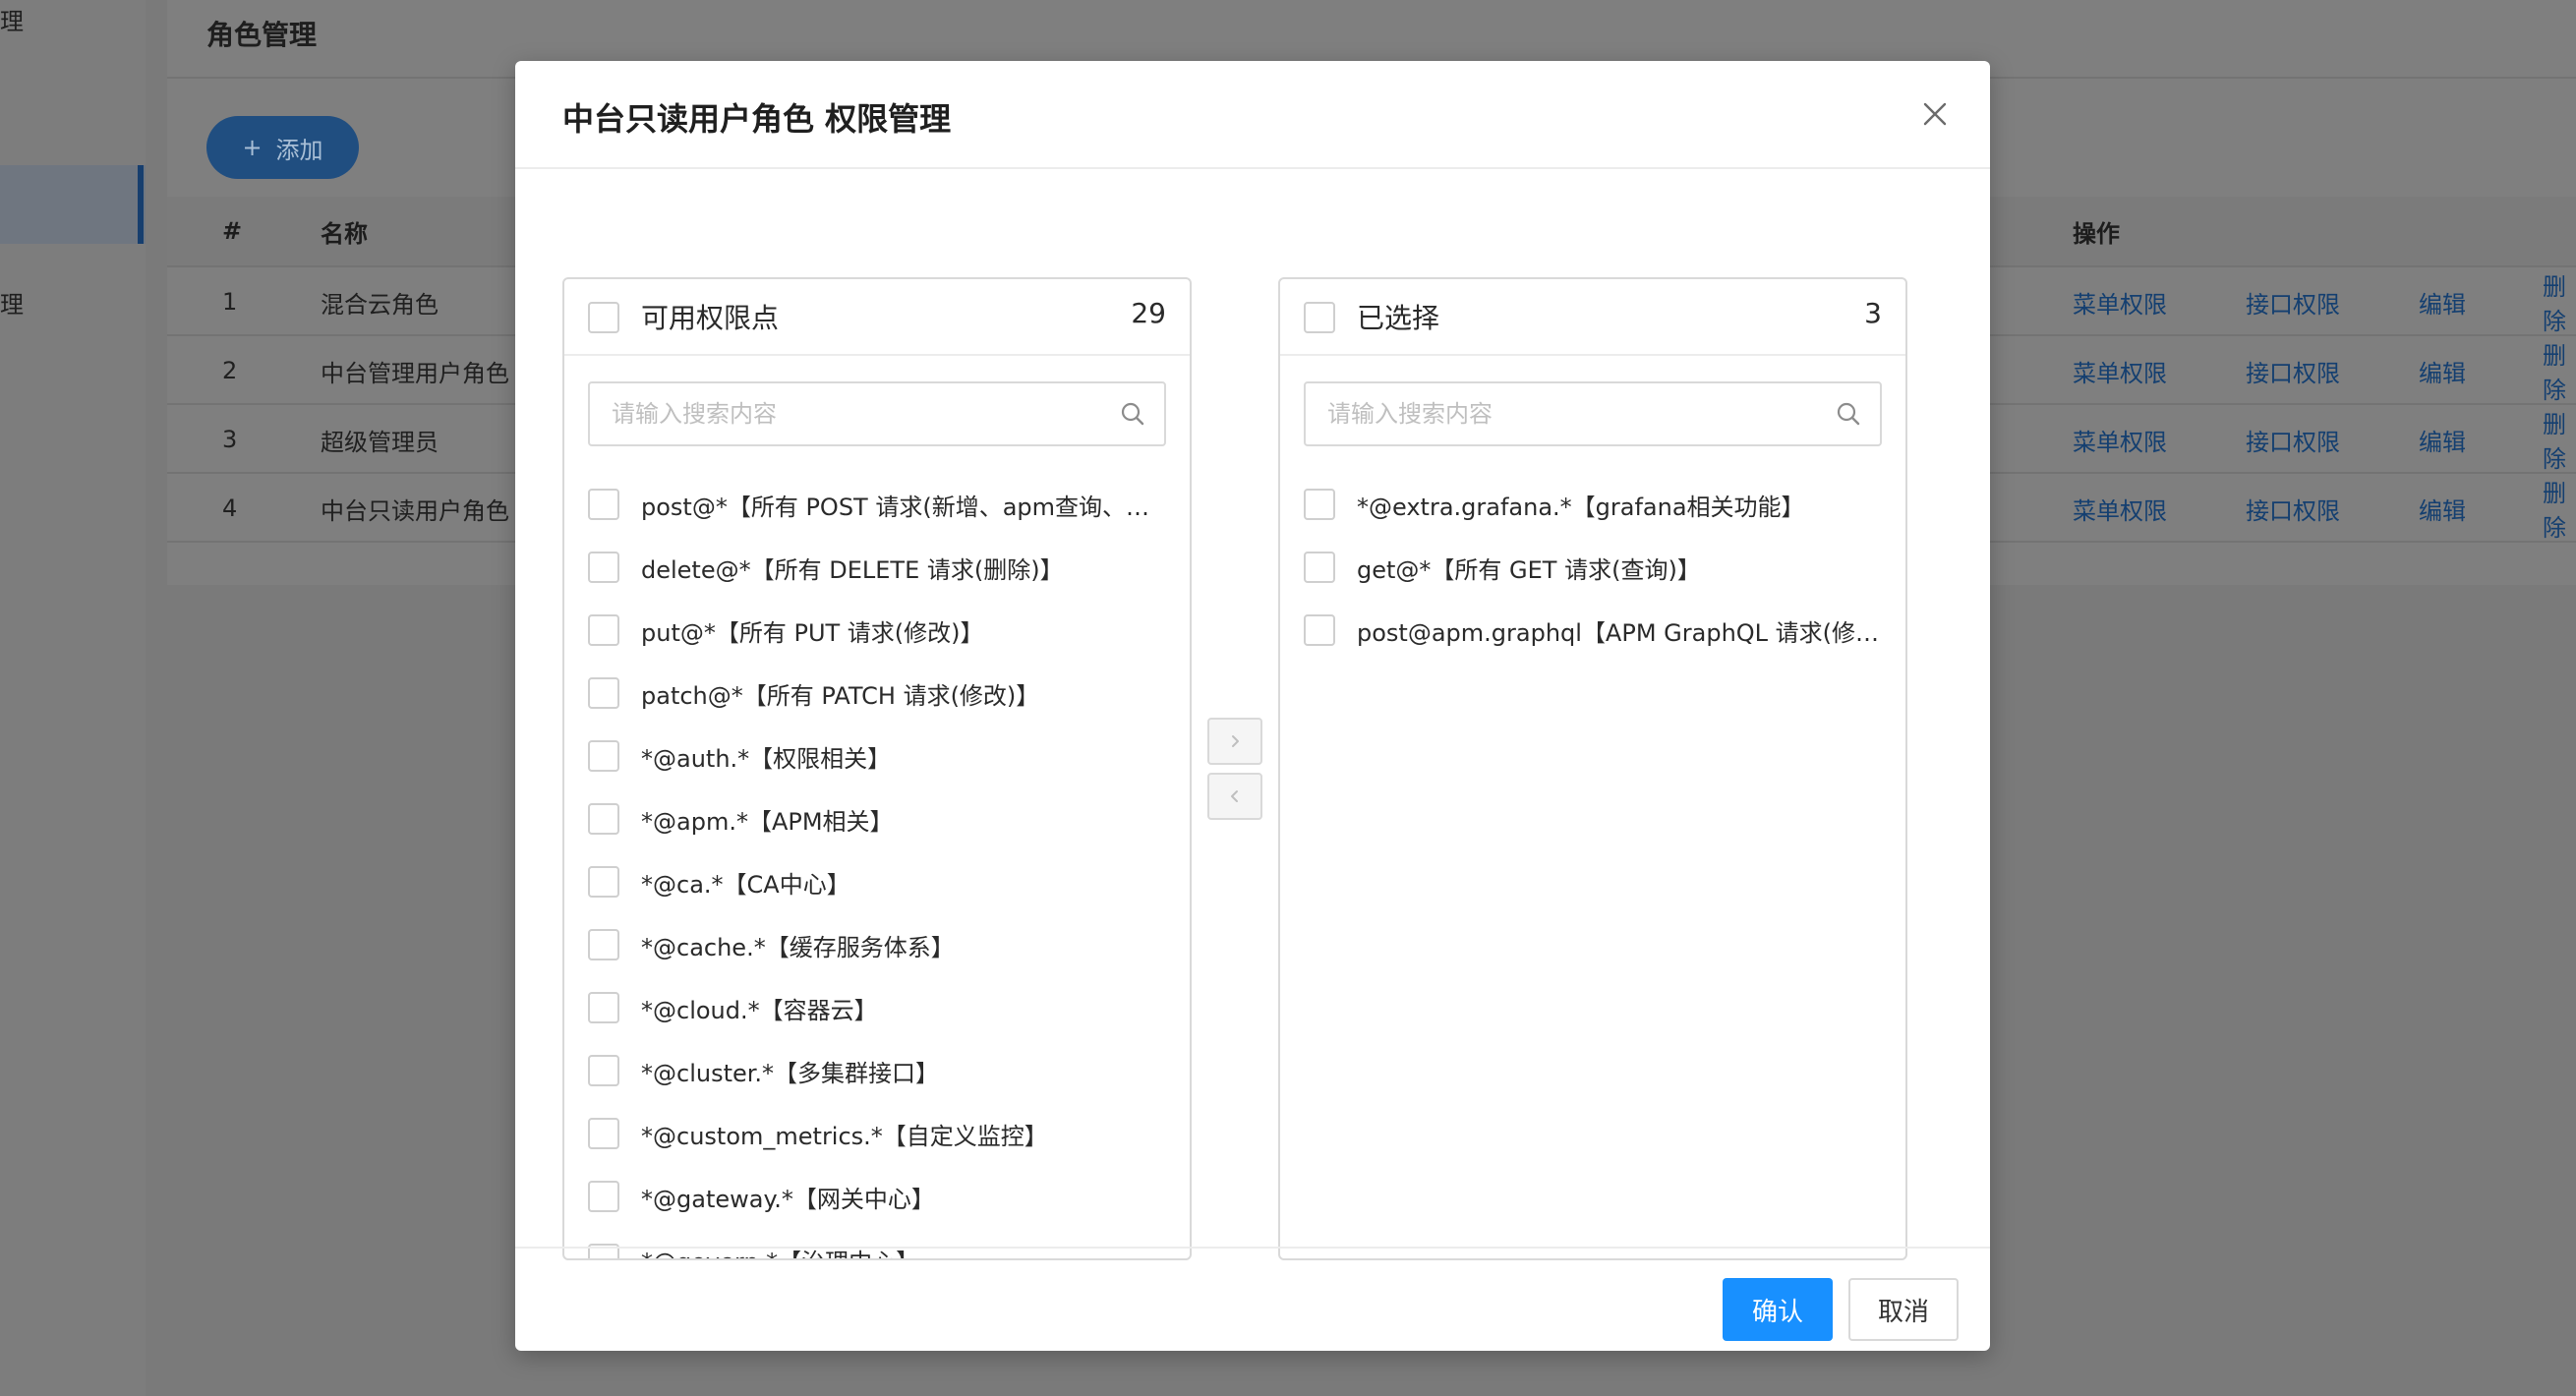 The image size is (2576, 1396). Describe the element at coordinates (877, 568) in the screenshot. I see `list-item: delete@*【所有 DELETE 请求(删除)】` at that location.